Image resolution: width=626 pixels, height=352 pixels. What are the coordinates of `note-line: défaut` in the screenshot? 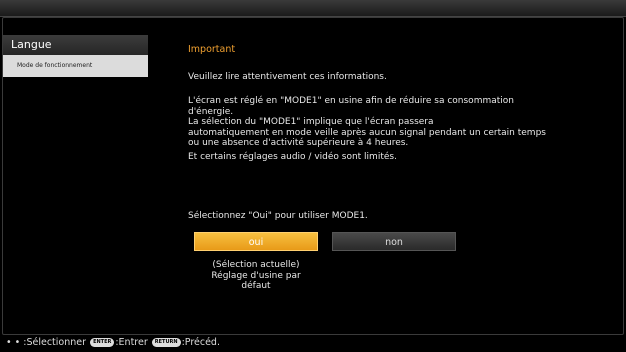 It's located at (256, 286).